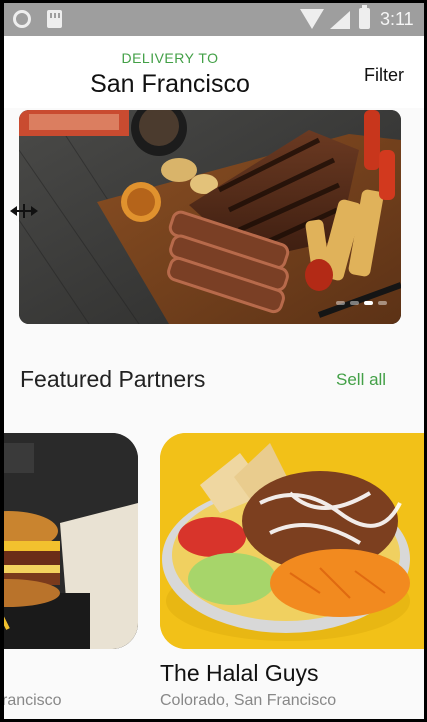 This screenshot has height=722, width=427. Describe the element at coordinates (113, 379) in the screenshot. I see `featured-partners-heading: Featured Partners` at that location.